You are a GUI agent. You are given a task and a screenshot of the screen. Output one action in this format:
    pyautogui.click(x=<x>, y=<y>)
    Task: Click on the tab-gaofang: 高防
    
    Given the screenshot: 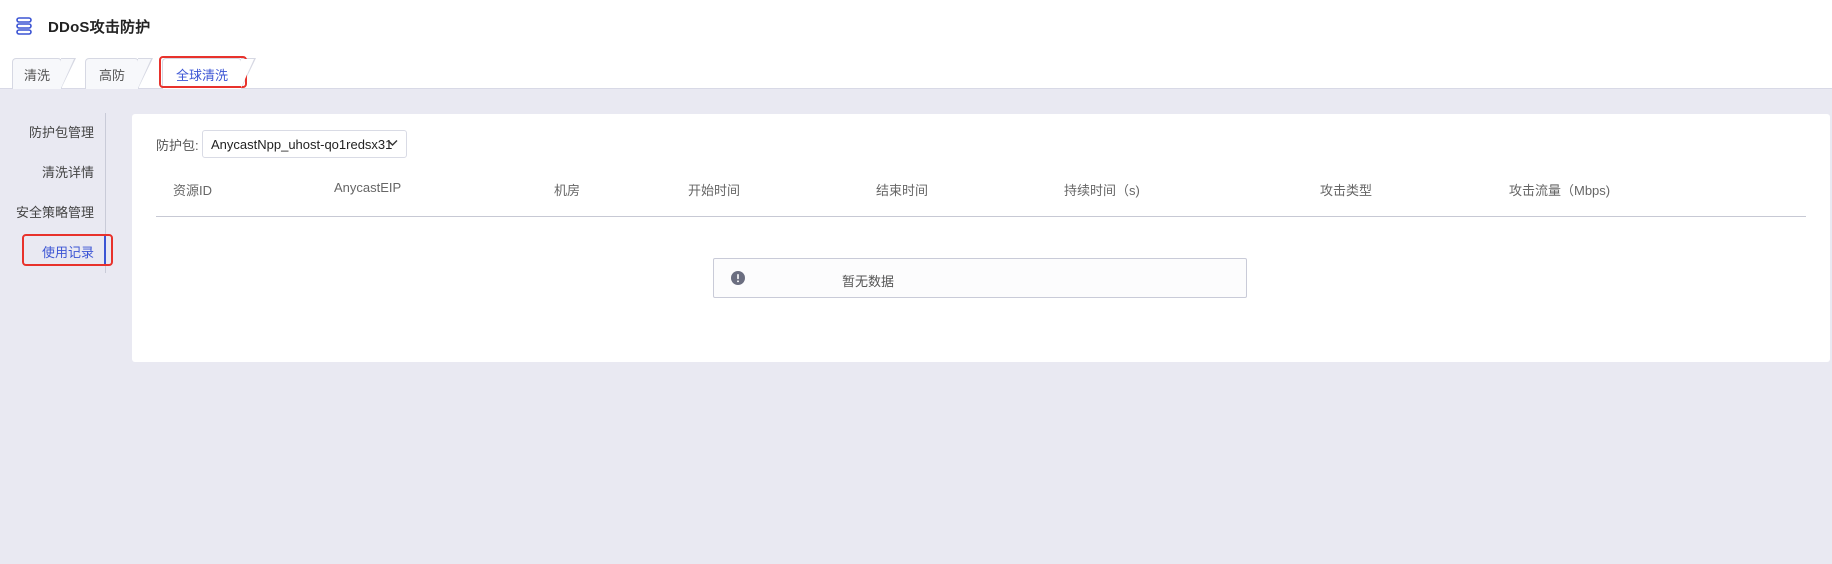 What is the action you would take?
    pyautogui.click(x=119, y=73)
    